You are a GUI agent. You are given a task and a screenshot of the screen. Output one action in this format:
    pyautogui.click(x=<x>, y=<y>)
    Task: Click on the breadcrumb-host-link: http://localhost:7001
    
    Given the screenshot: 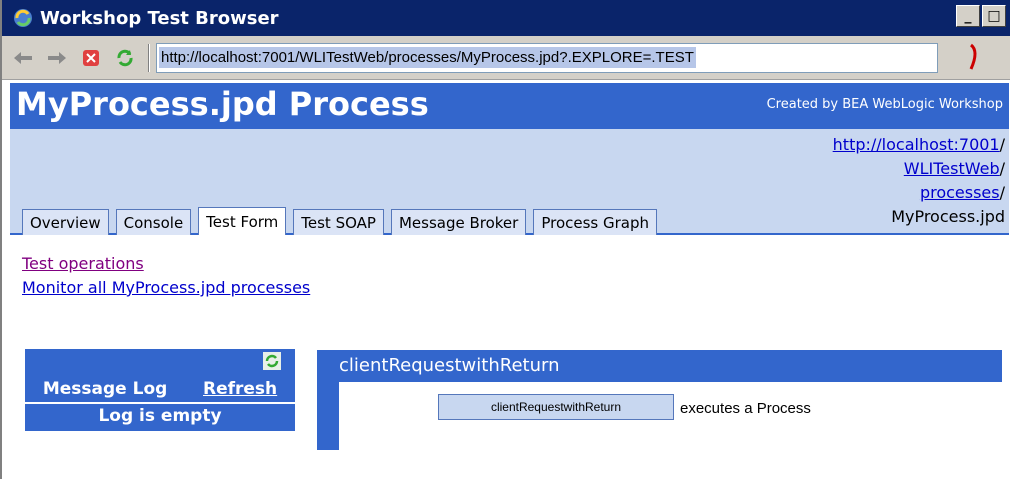 What is the action you would take?
    pyautogui.click(x=916, y=144)
    